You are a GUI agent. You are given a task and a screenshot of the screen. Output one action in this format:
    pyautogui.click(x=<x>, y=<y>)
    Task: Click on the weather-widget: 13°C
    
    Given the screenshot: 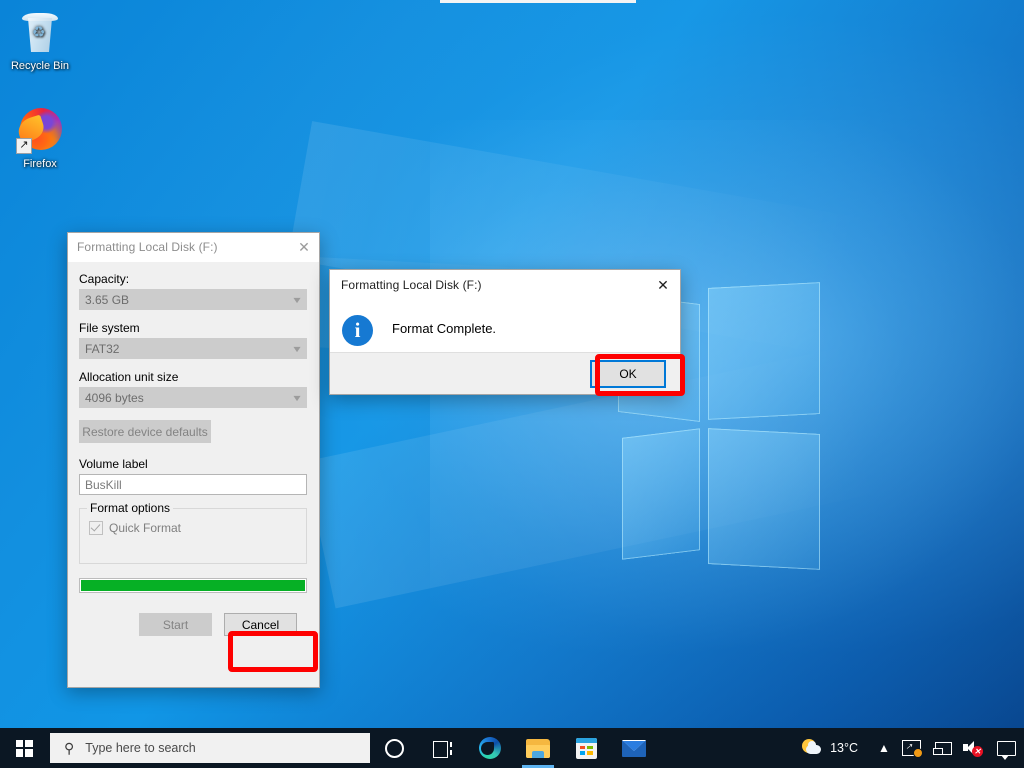 What is the action you would take?
    pyautogui.click(x=830, y=748)
    